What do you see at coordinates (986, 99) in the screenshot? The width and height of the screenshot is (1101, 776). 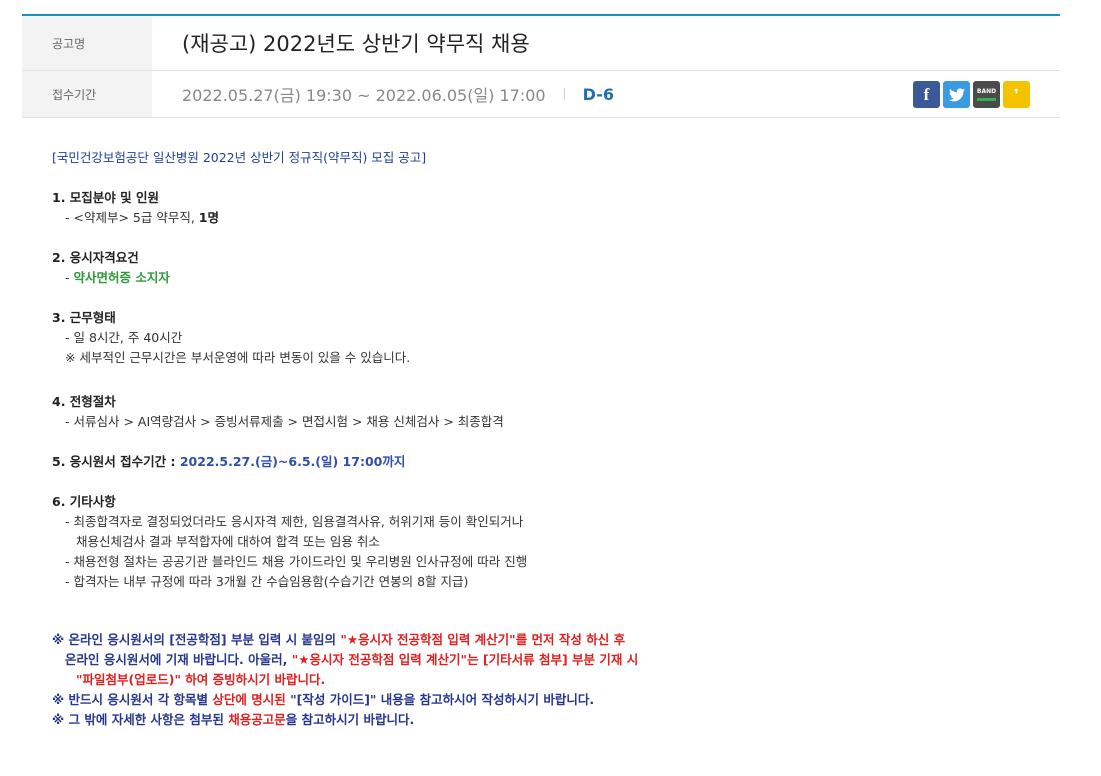 I see `band-bar` at bounding box center [986, 99].